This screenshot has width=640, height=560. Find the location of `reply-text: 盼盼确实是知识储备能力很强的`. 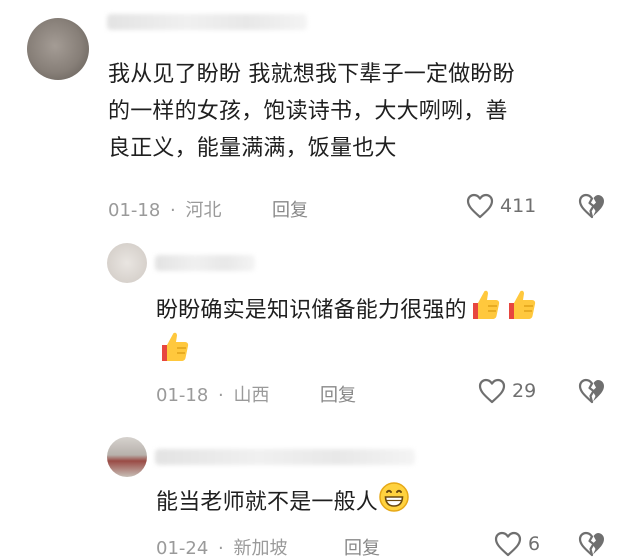

reply-text: 盼盼确实是知识储备能力很强的 is located at coordinates (386, 311).